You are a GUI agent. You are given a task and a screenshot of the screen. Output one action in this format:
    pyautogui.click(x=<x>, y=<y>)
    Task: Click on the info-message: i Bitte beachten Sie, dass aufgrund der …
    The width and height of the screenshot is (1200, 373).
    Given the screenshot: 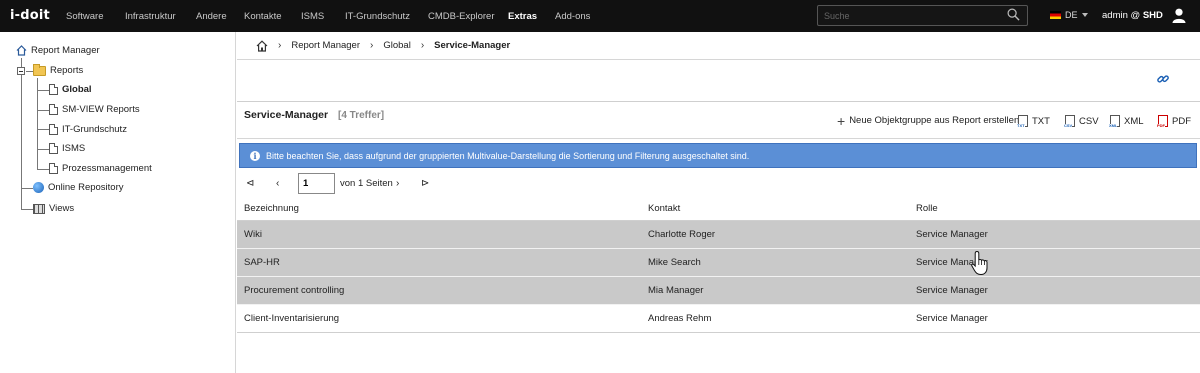 What is the action you would take?
    pyautogui.click(x=718, y=155)
    